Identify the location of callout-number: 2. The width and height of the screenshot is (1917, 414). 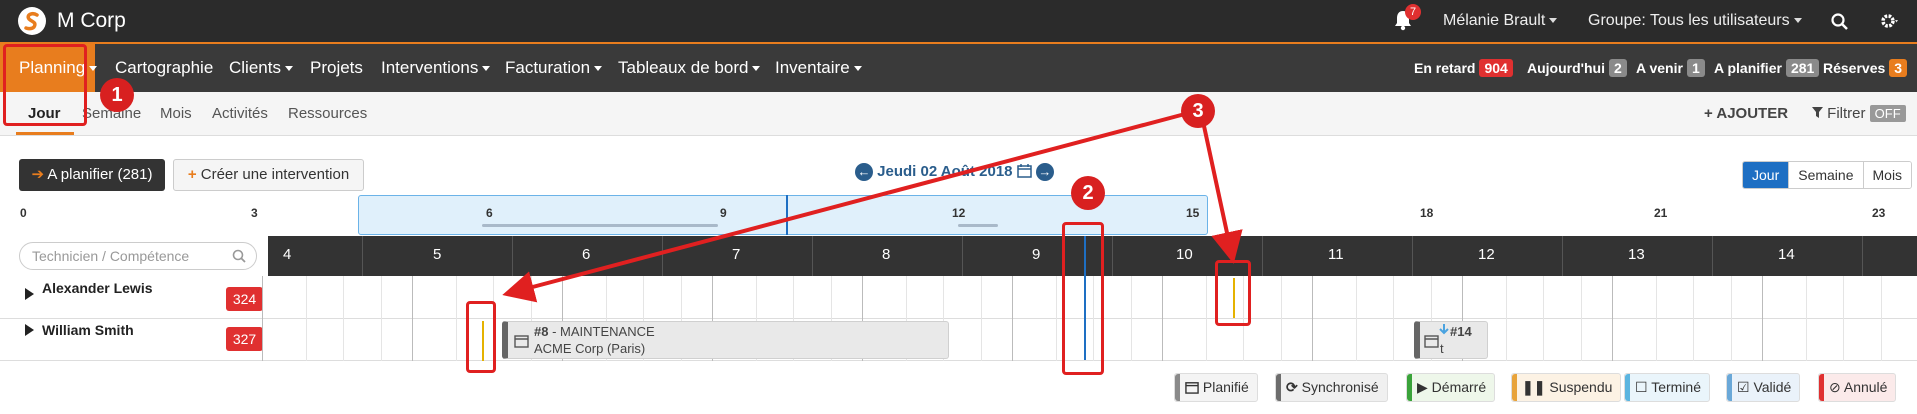
(1088, 193).